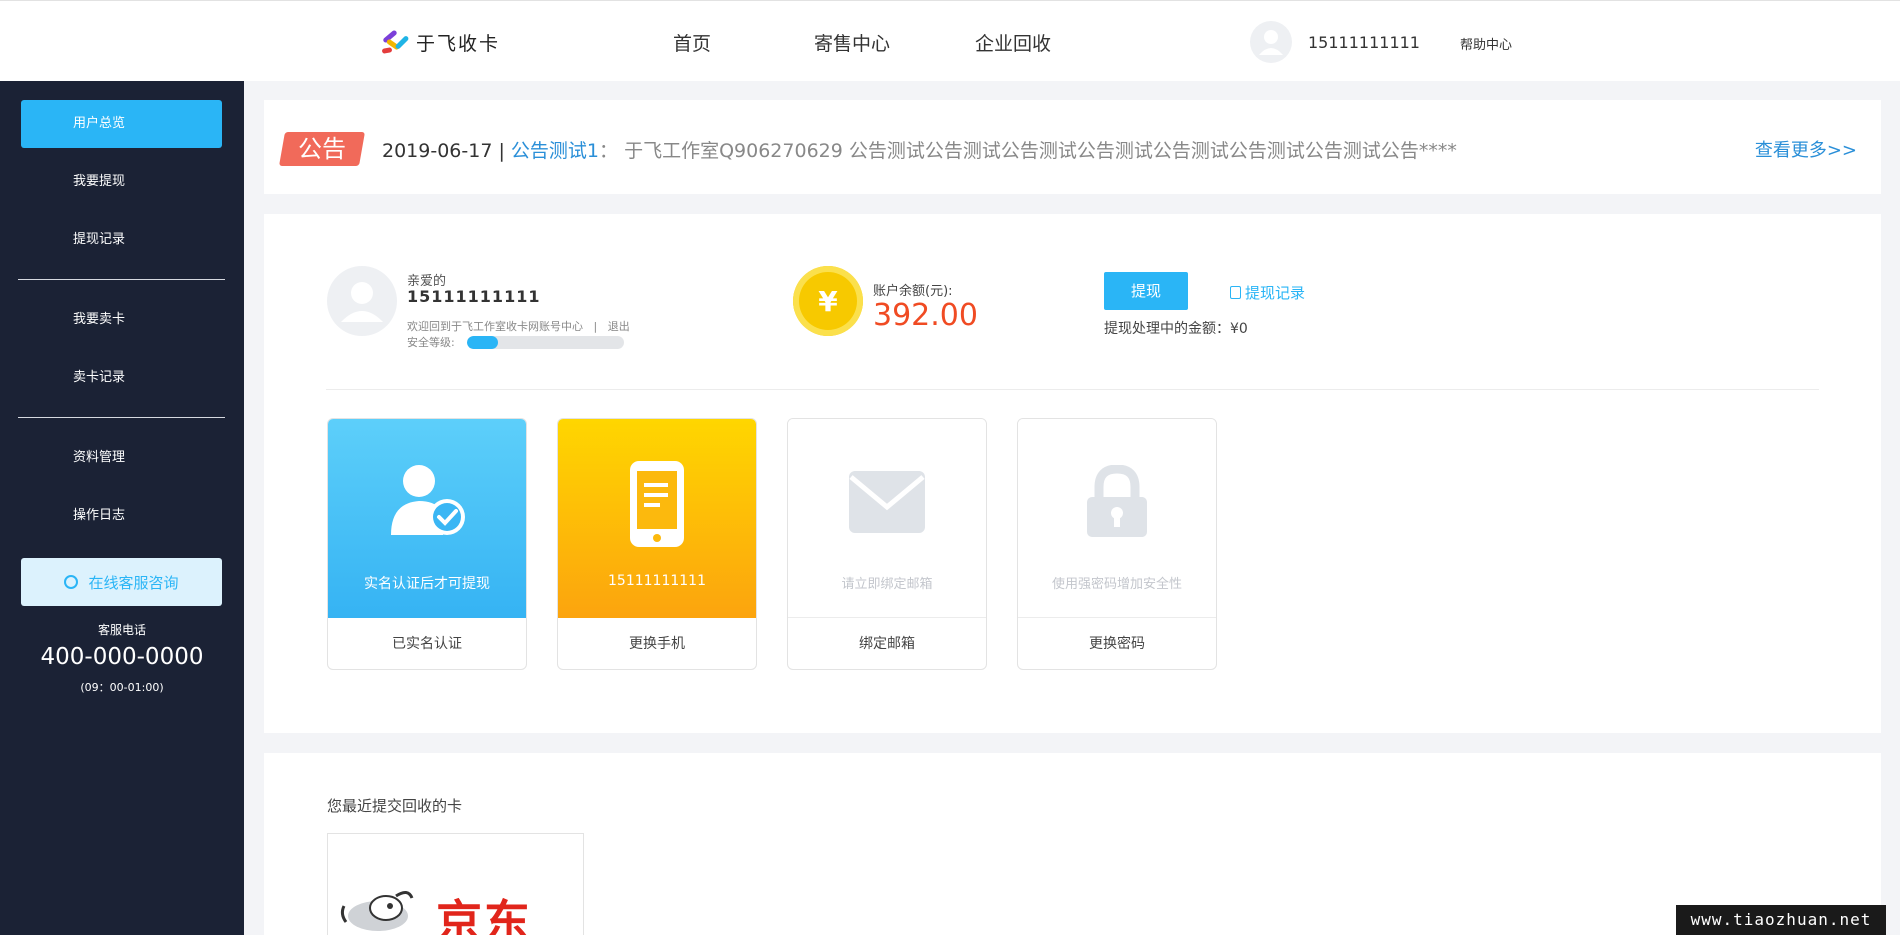  Describe the element at coordinates (121, 124) in the screenshot. I see `sidebar-item-overview: 用户总览` at that location.